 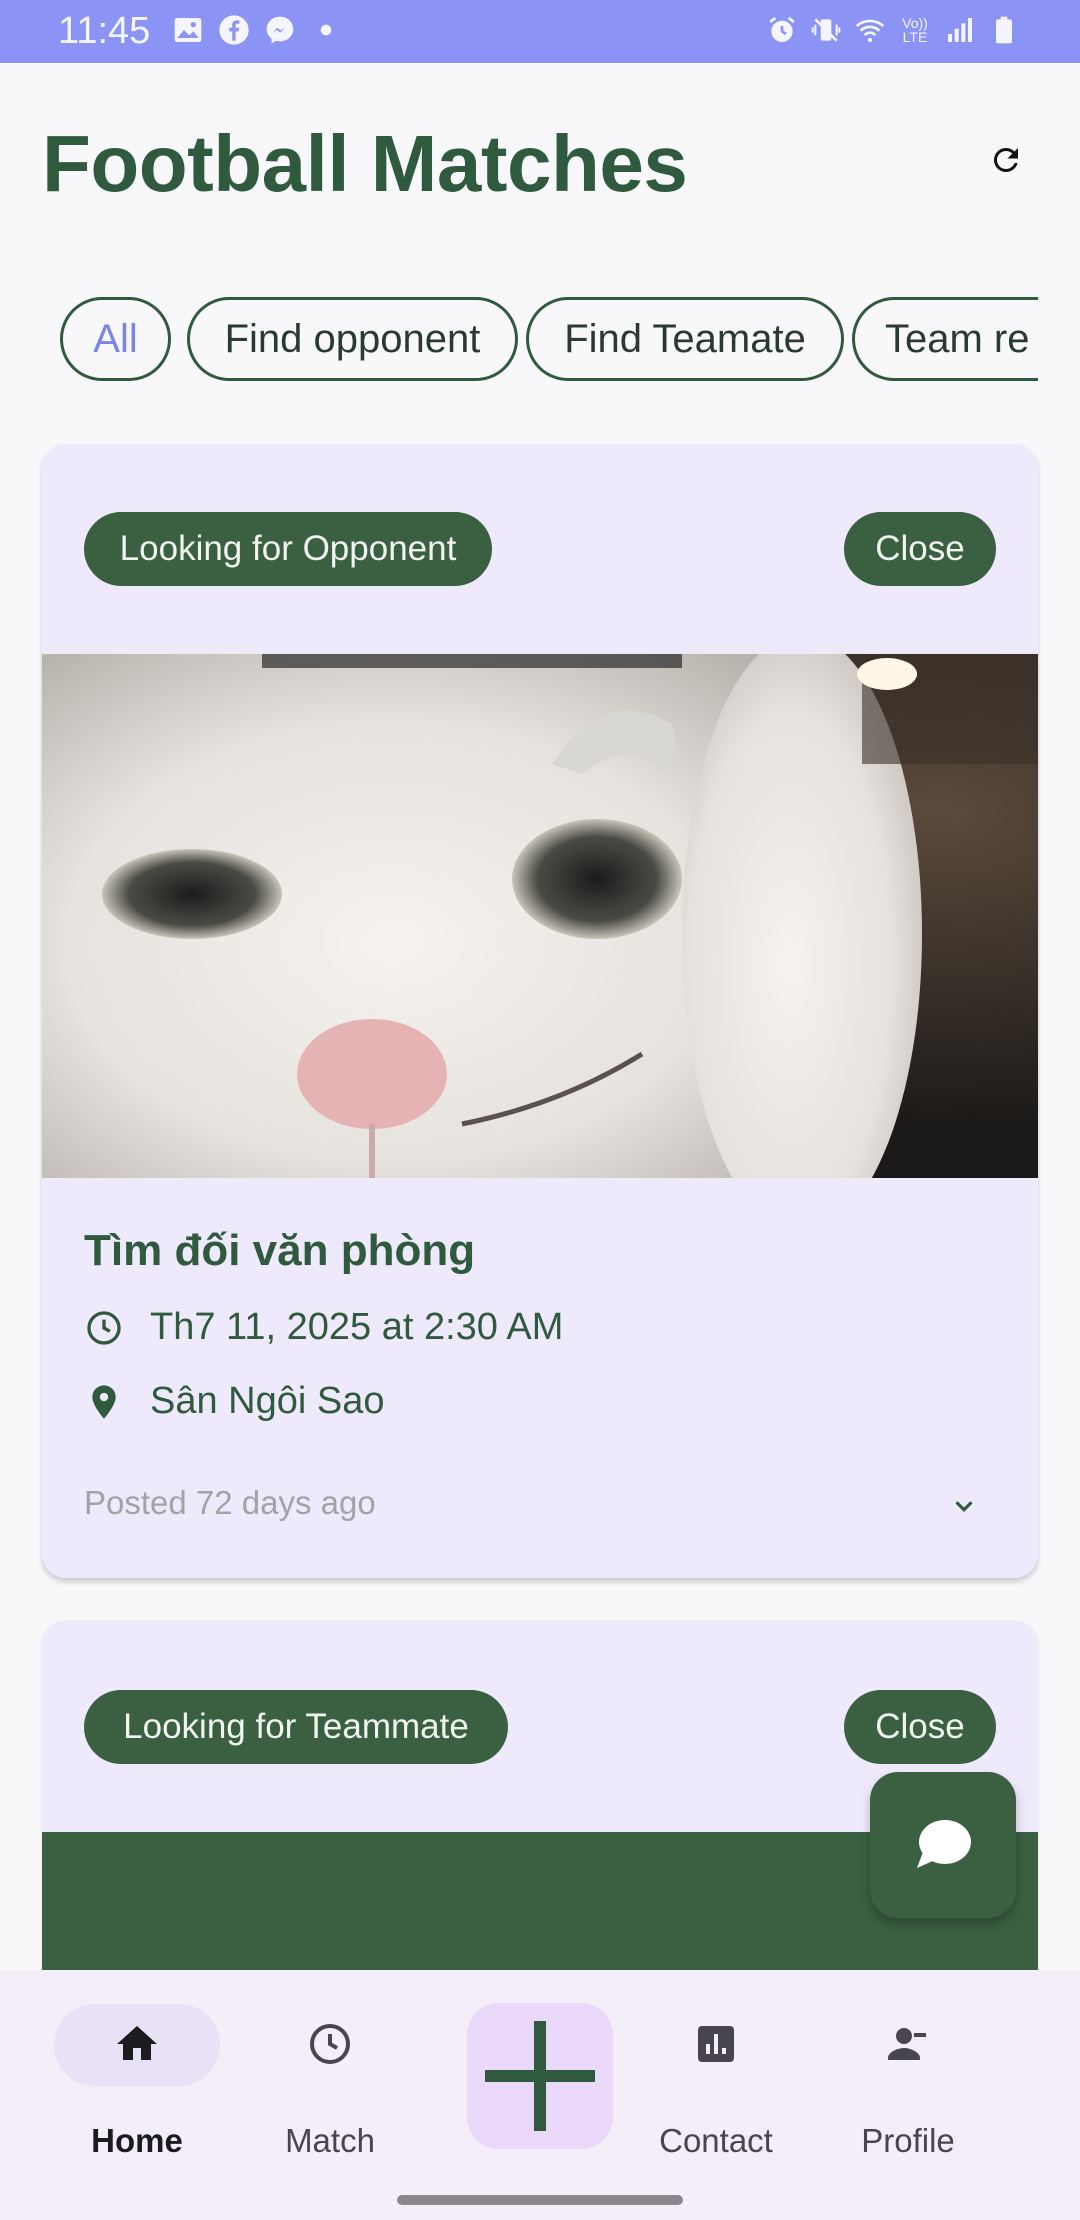 What do you see at coordinates (540, 2200) in the screenshot?
I see `home-indicator` at bounding box center [540, 2200].